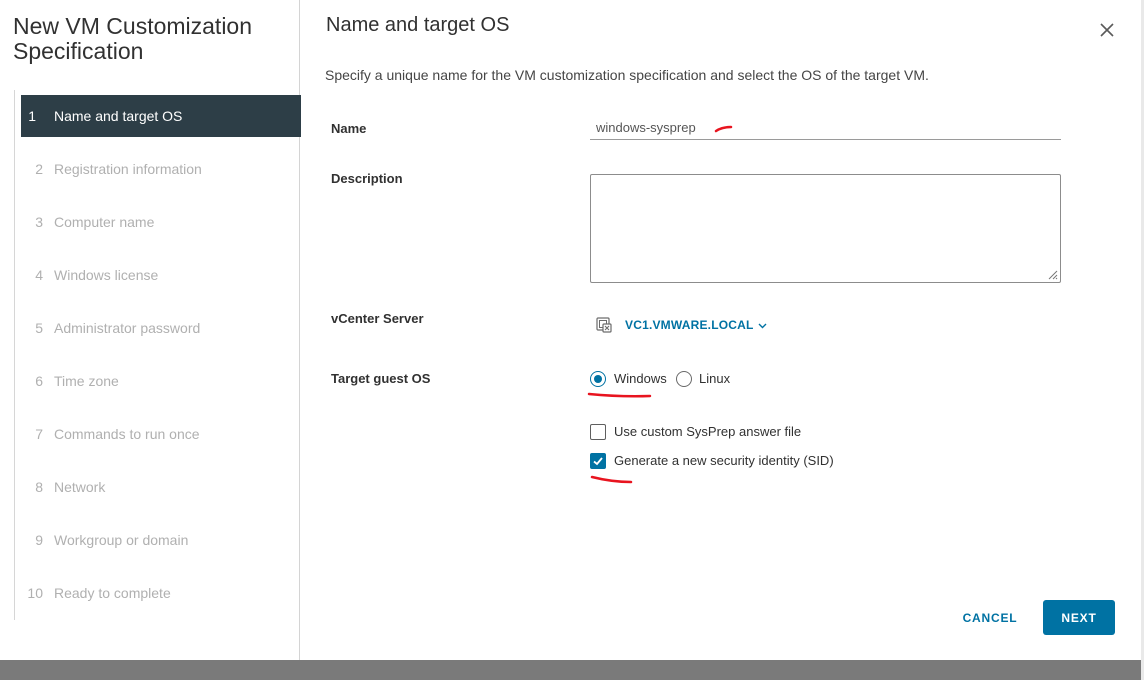 The height and width of the screenshot is (680, 1144). I want to click on step-administrator-password: 5 Administrator password, so click(161, 328).